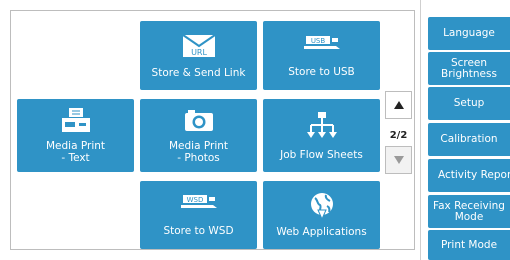  What do you see at coordinates (75, 152) in the screenshot?
I see `media-print-text-label: Media Print - Text` at bounding box center [75, 152].